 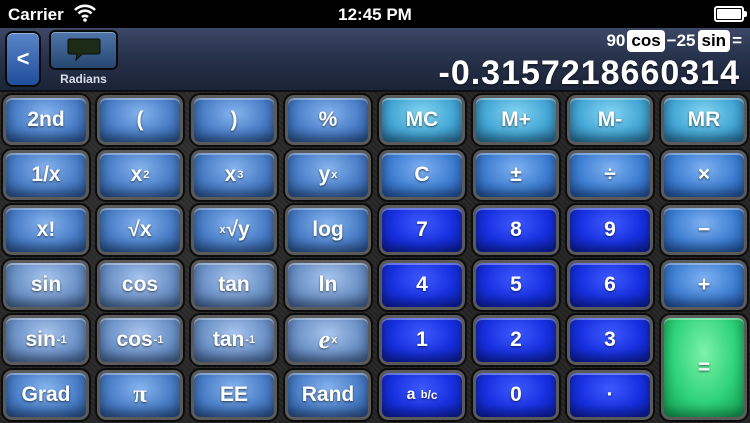 I want to click on key-plus-minus: ±, so click(x=516, y=175).